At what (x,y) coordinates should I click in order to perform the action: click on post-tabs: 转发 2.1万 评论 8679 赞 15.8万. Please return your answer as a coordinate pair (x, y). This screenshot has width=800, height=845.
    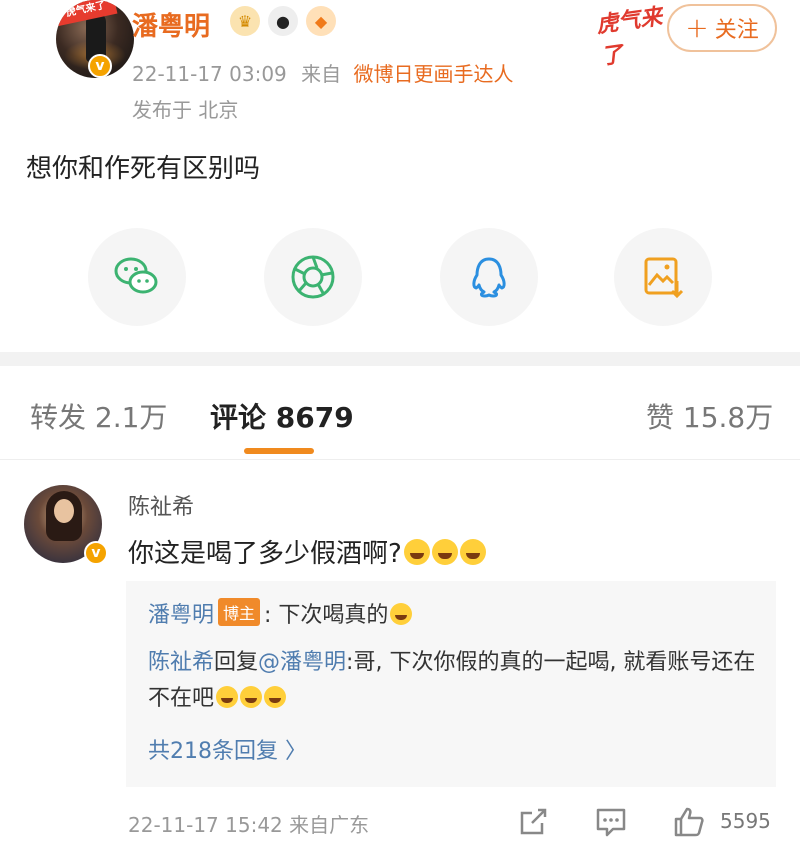
    Looking at the image, I should click on (400, 413).